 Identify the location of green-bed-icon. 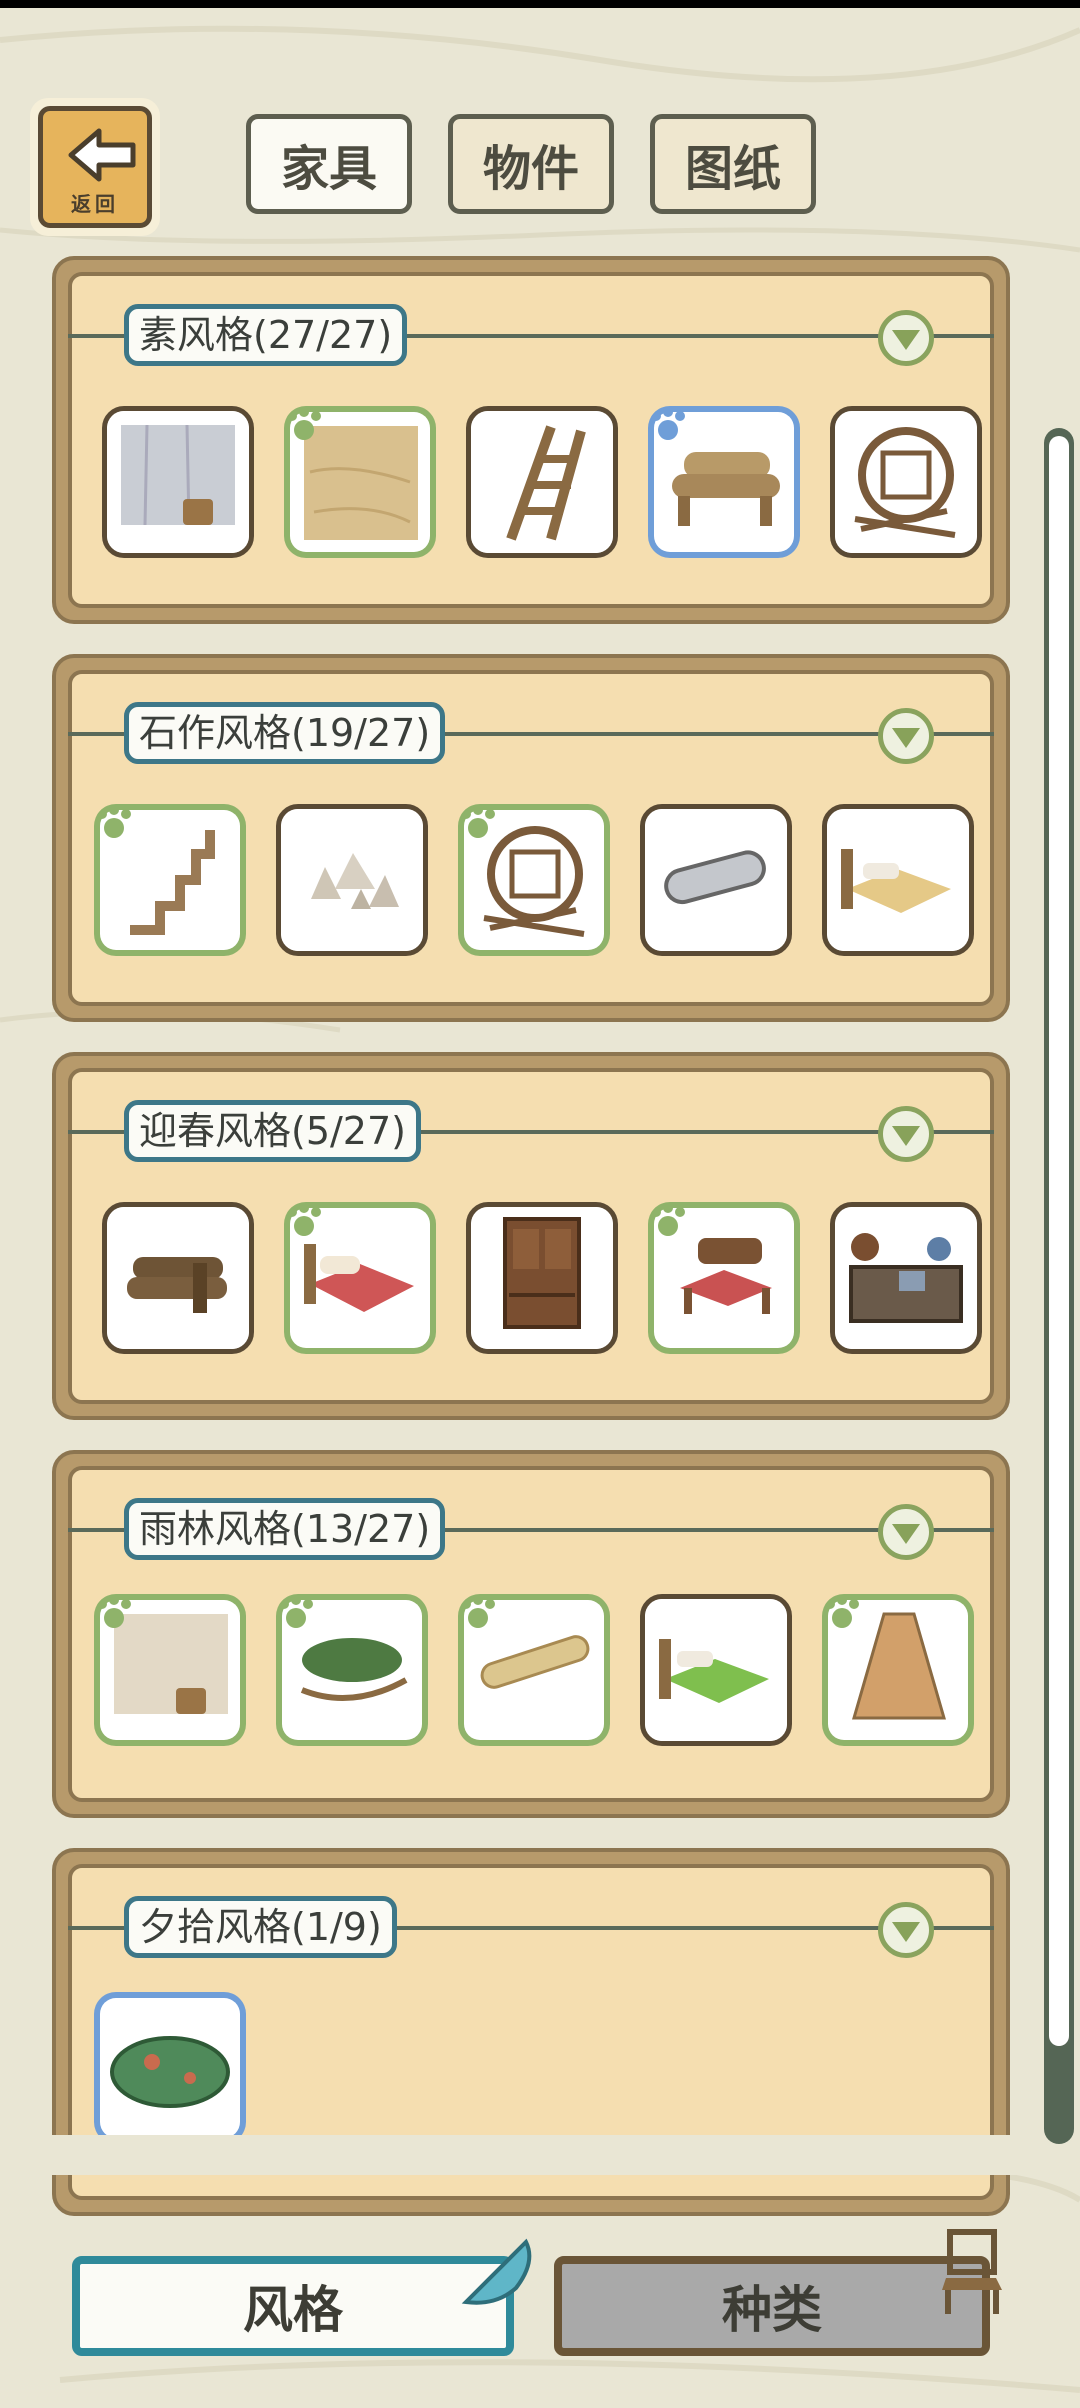
(714, 1671).